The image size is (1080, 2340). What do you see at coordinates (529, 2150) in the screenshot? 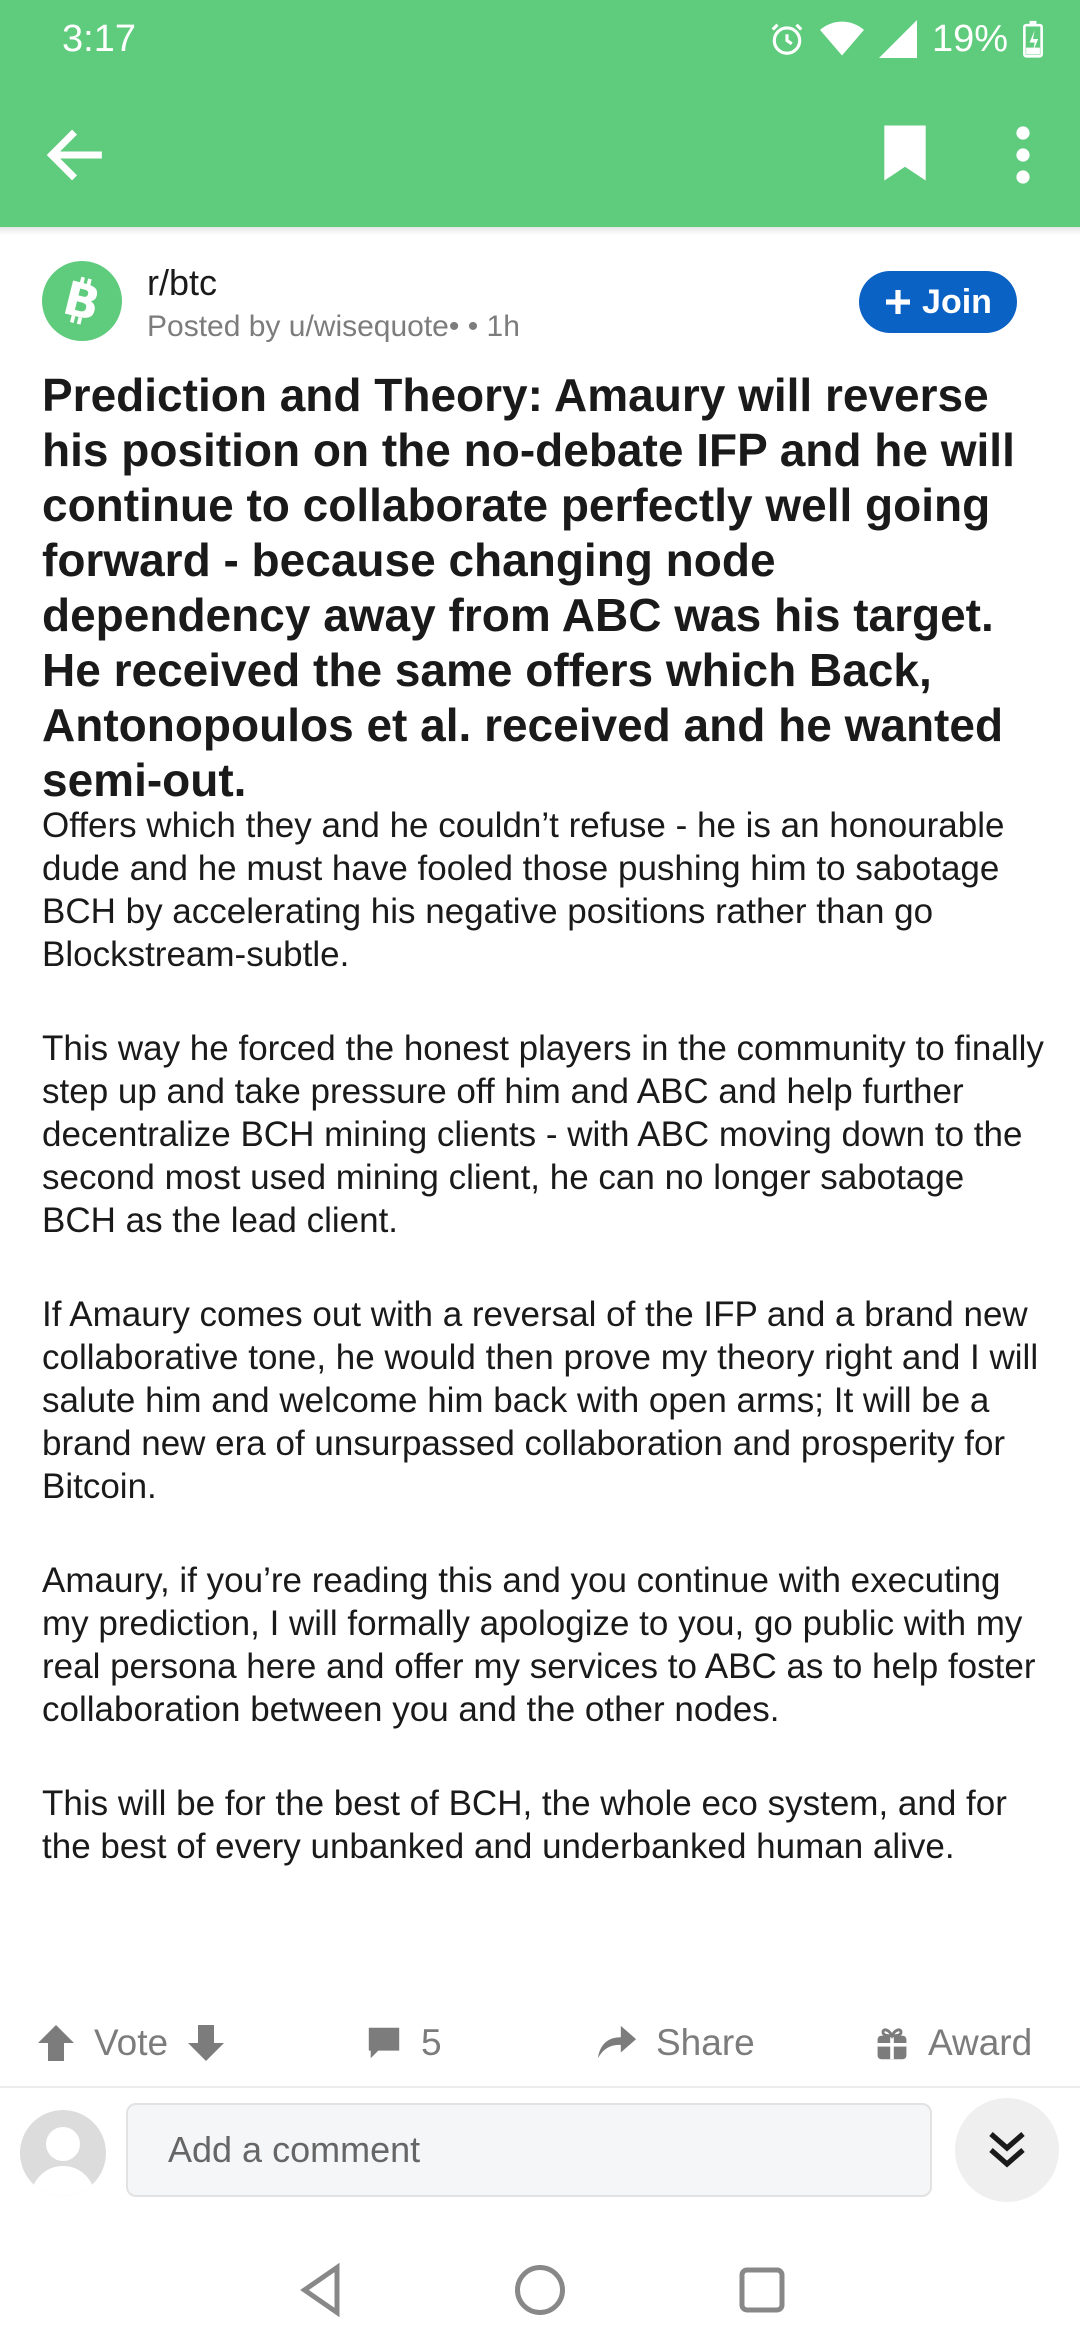
I see `comment-input: Add a comment` at bounding box center [529, 2150].